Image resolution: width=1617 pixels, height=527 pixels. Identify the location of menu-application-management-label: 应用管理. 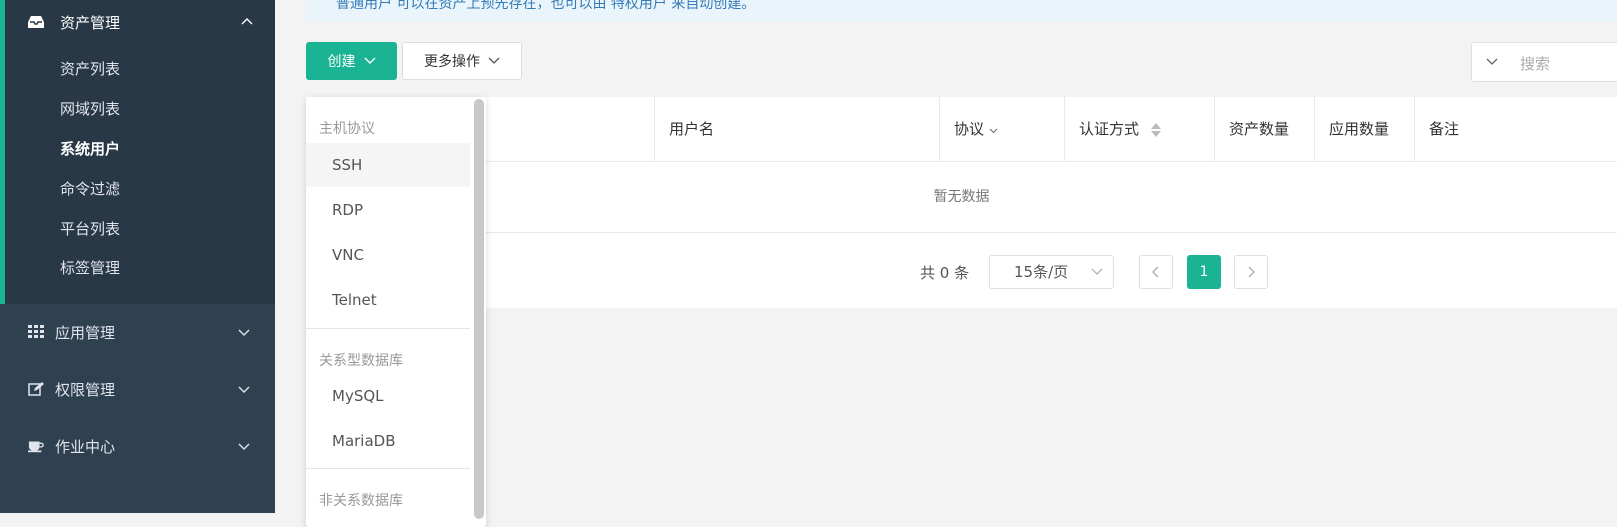
(85, 332).